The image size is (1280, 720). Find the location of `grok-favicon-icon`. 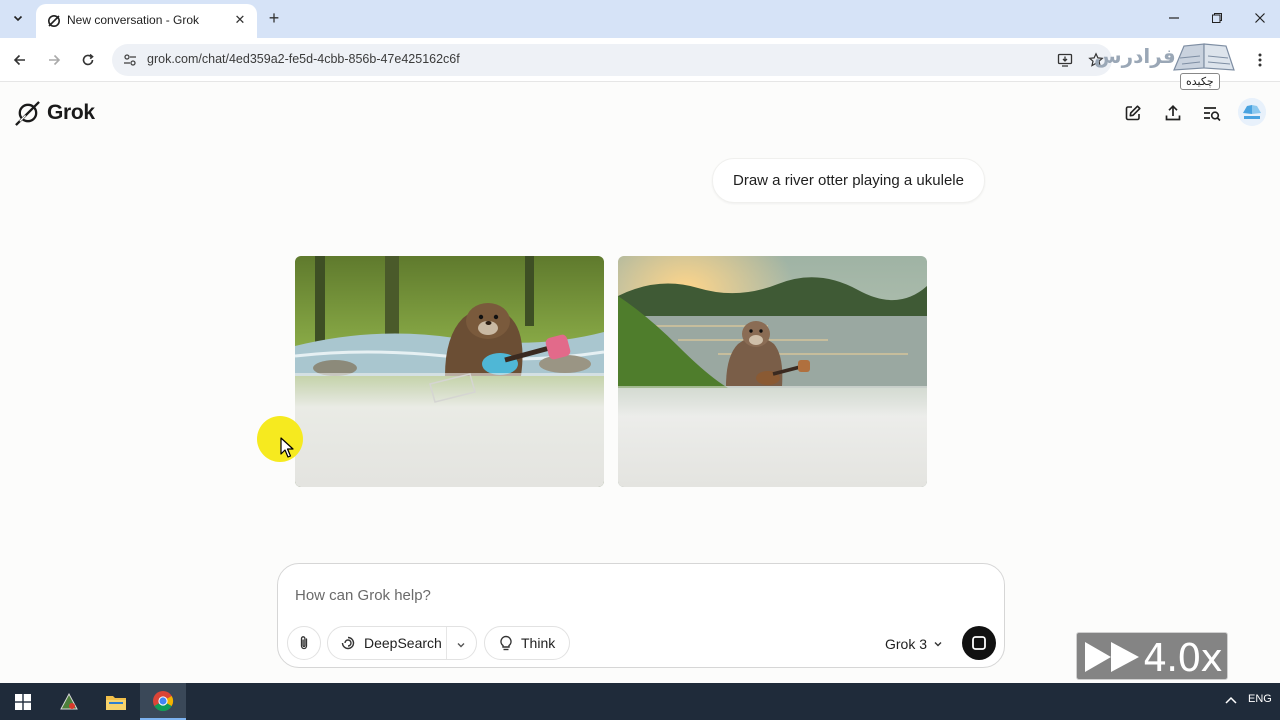

grok-favicon-icon is located at coordinates (54, 21).